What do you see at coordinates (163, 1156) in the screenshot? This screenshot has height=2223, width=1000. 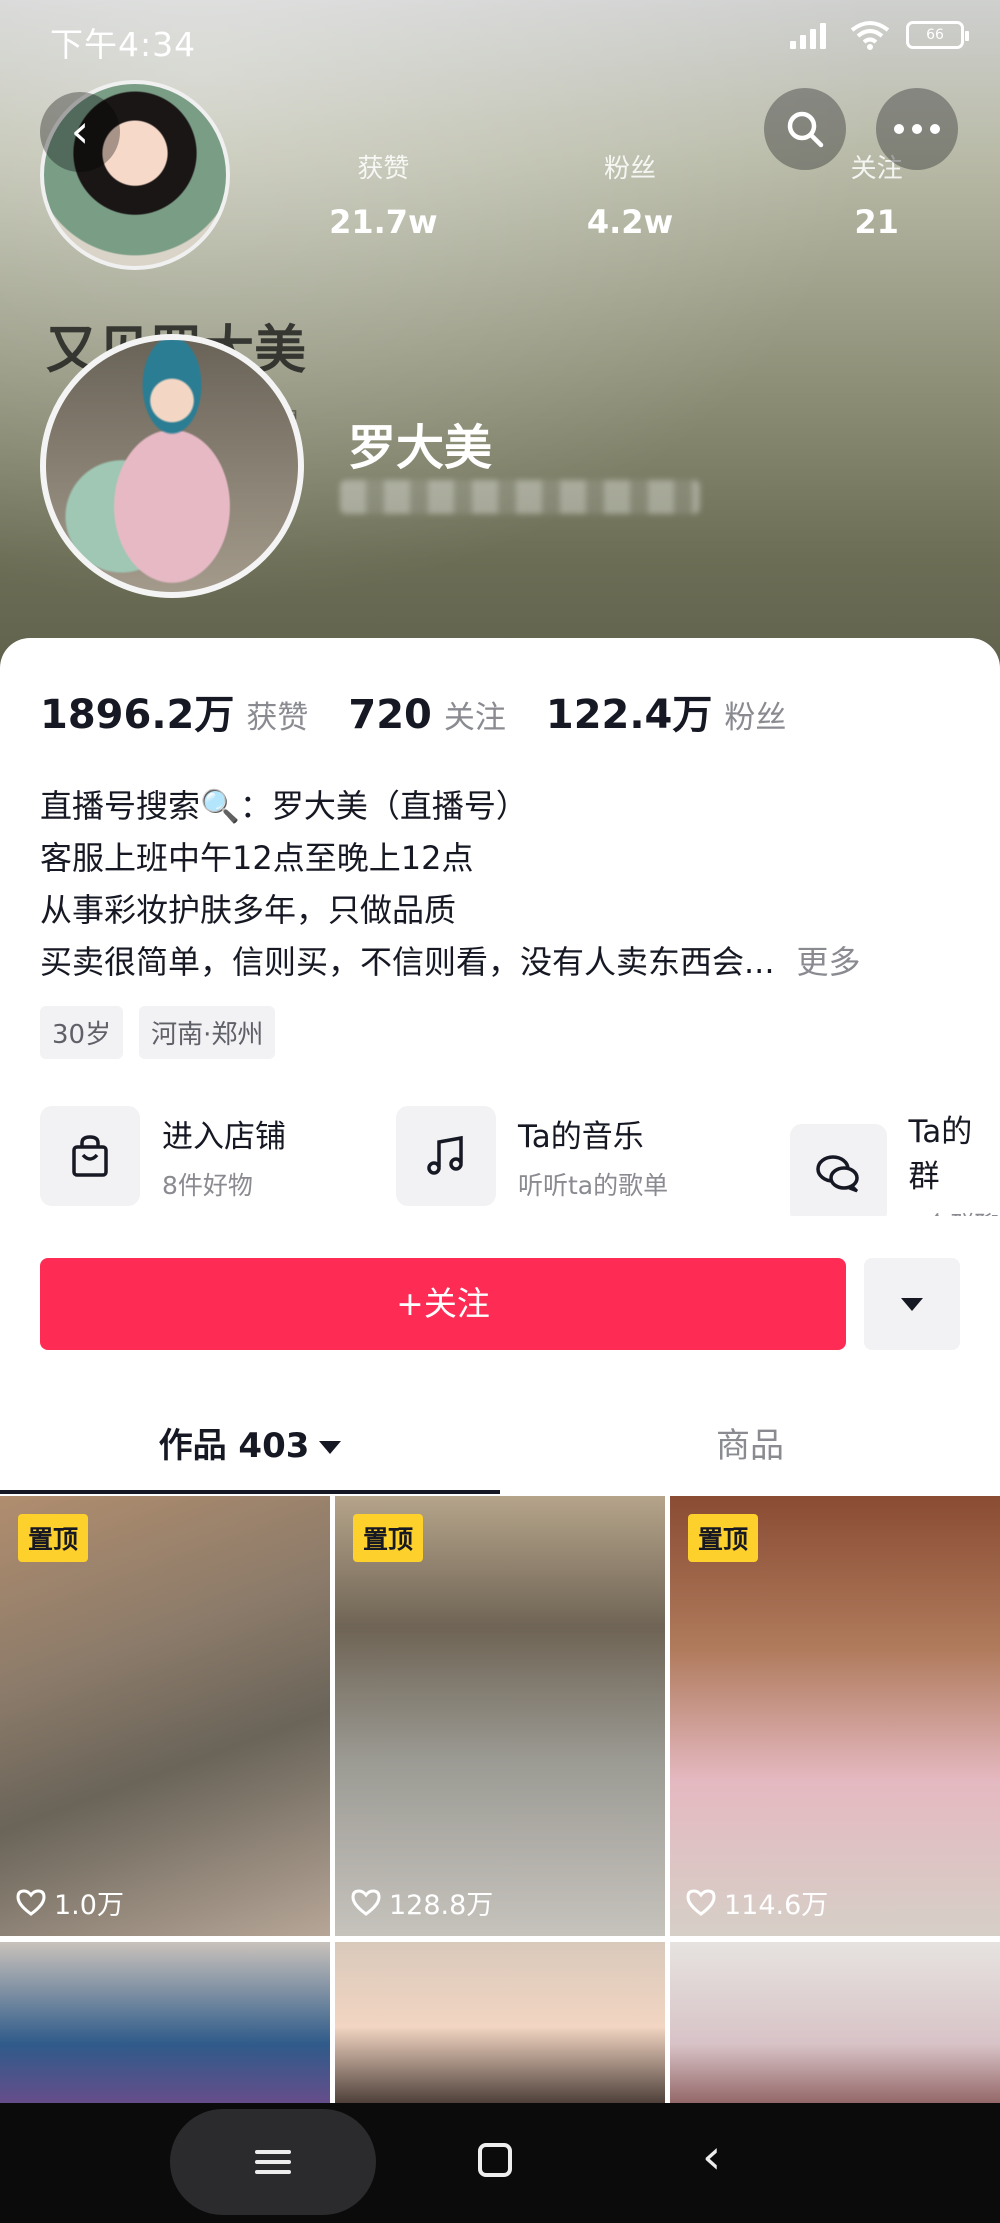 I see `shortcut-shop: 进入店铺 8件好物` at bounding box center [163, 1156].